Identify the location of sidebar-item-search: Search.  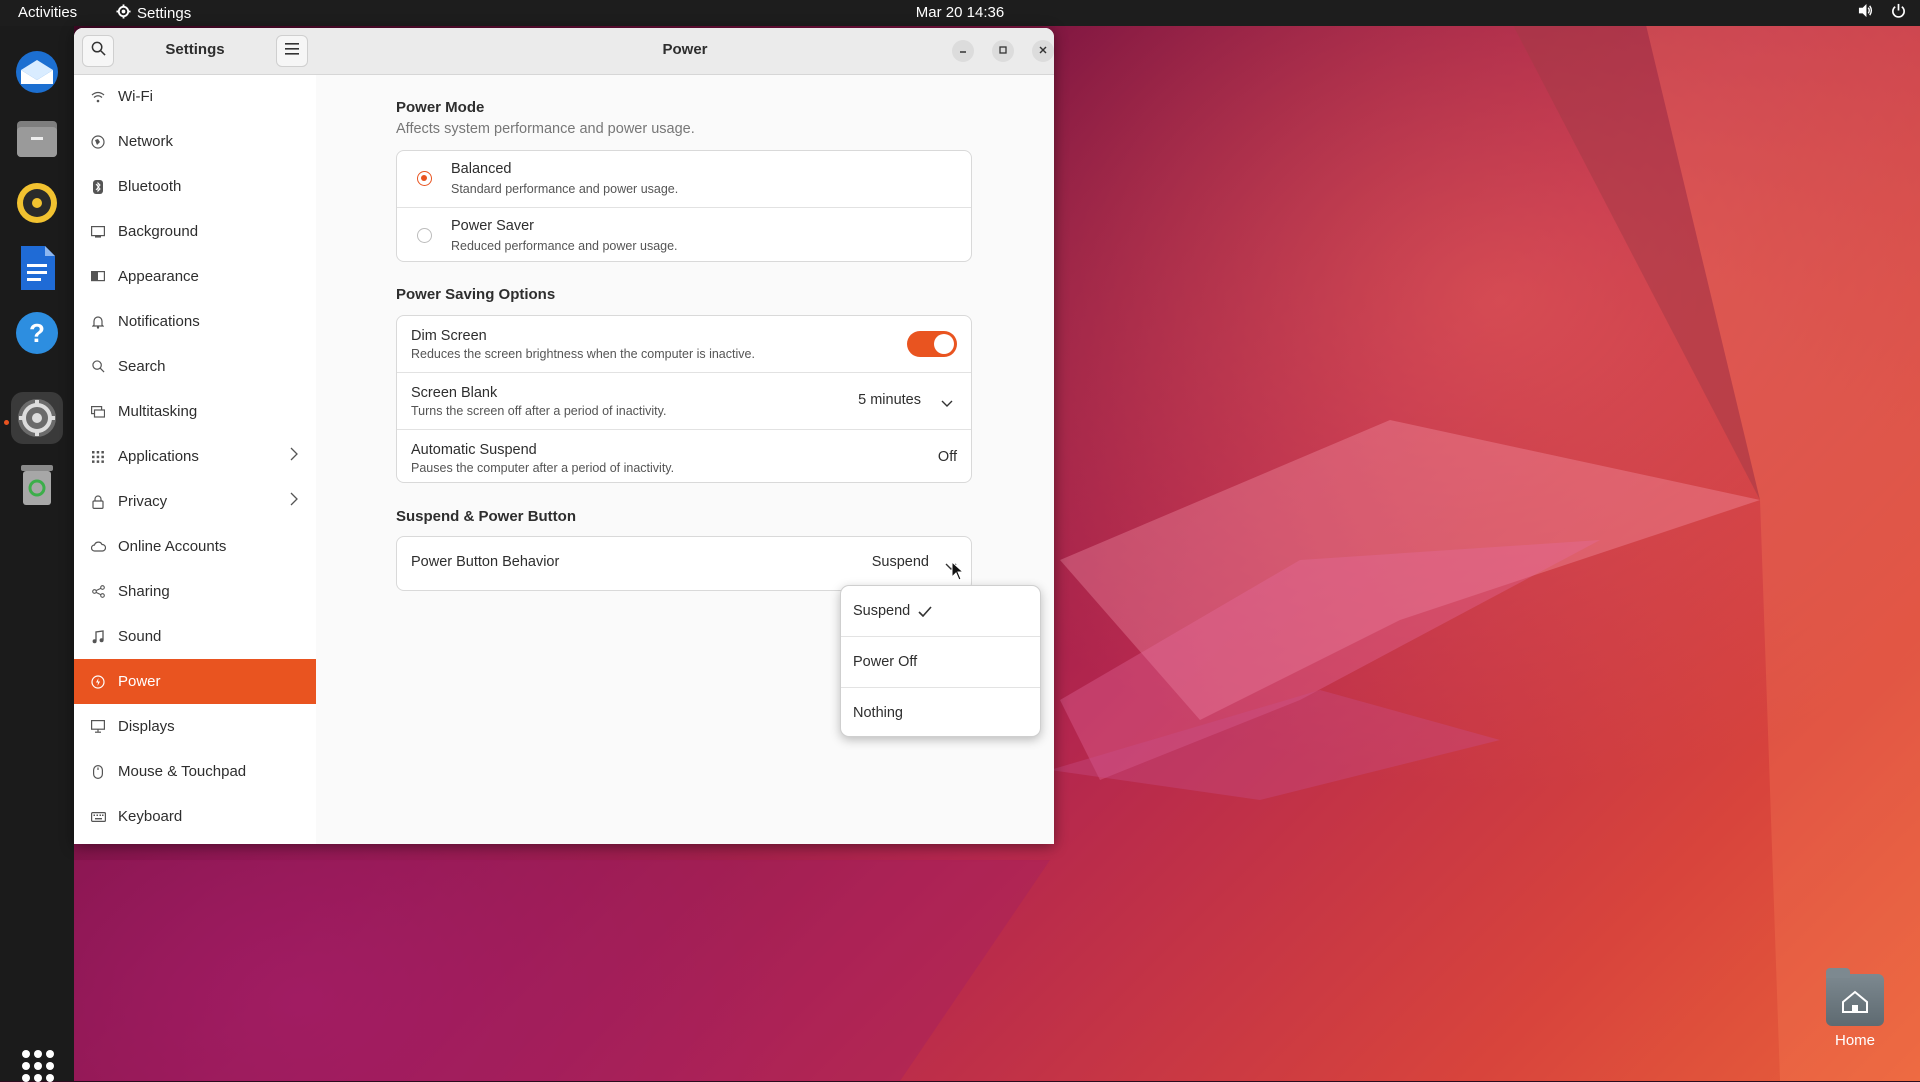
(195, 366).